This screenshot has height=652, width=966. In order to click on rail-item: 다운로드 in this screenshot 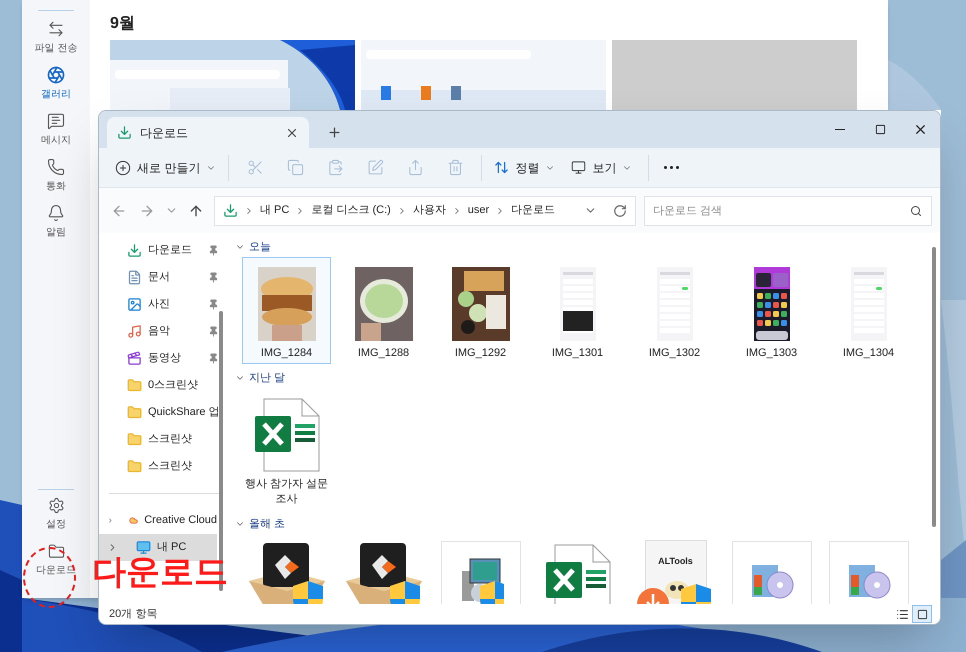, I will do `click(56, 560)`.